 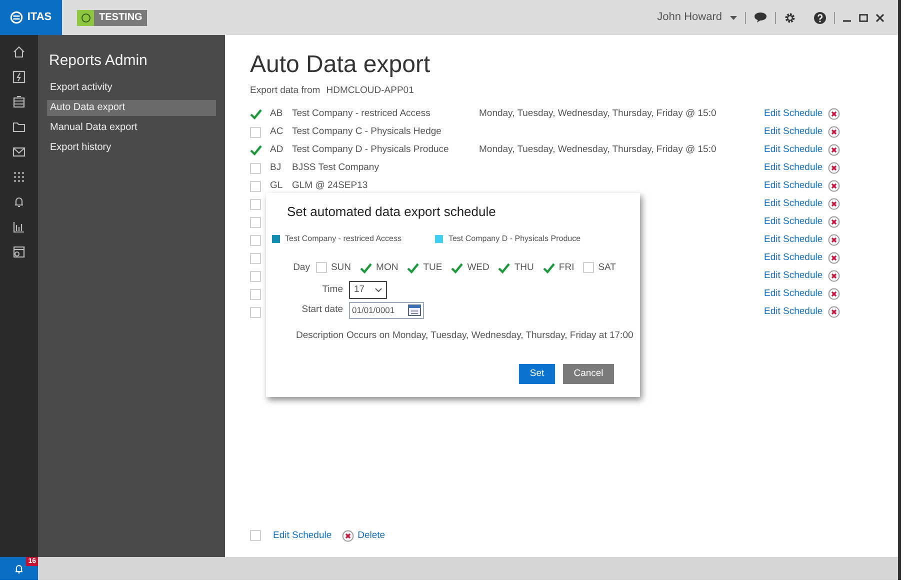 What do you see at coordinates (19, 152) in the screenshot?
I see `envelope-icon` at bounding box center [19, 152].